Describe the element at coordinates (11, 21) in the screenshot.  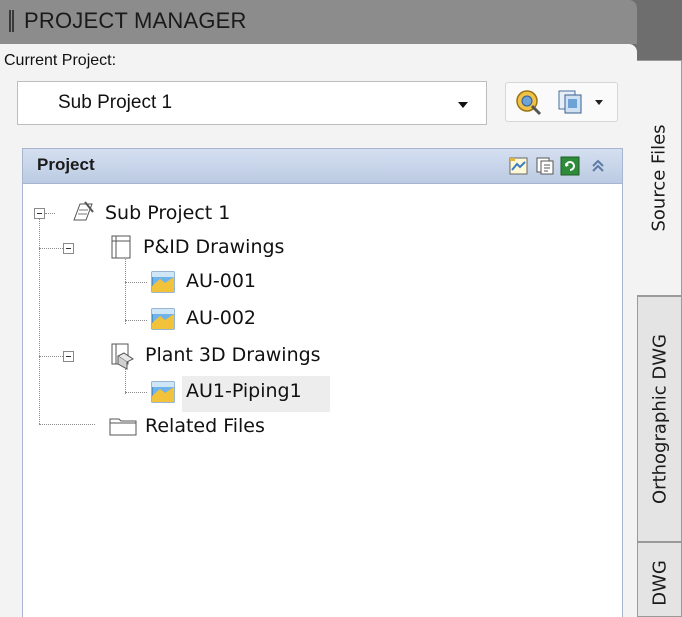
I see `drag-grip-icon` at that location.